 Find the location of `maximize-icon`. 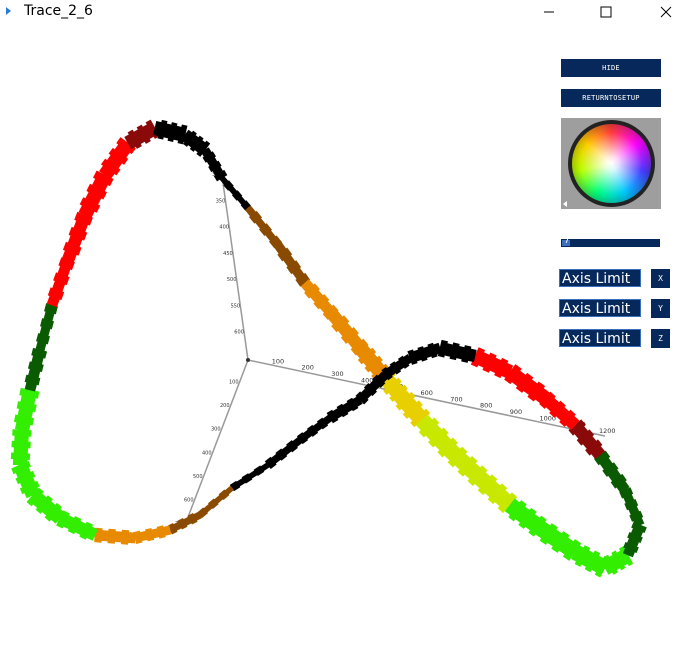

maximize-icon is located at coordinates (606, 12).